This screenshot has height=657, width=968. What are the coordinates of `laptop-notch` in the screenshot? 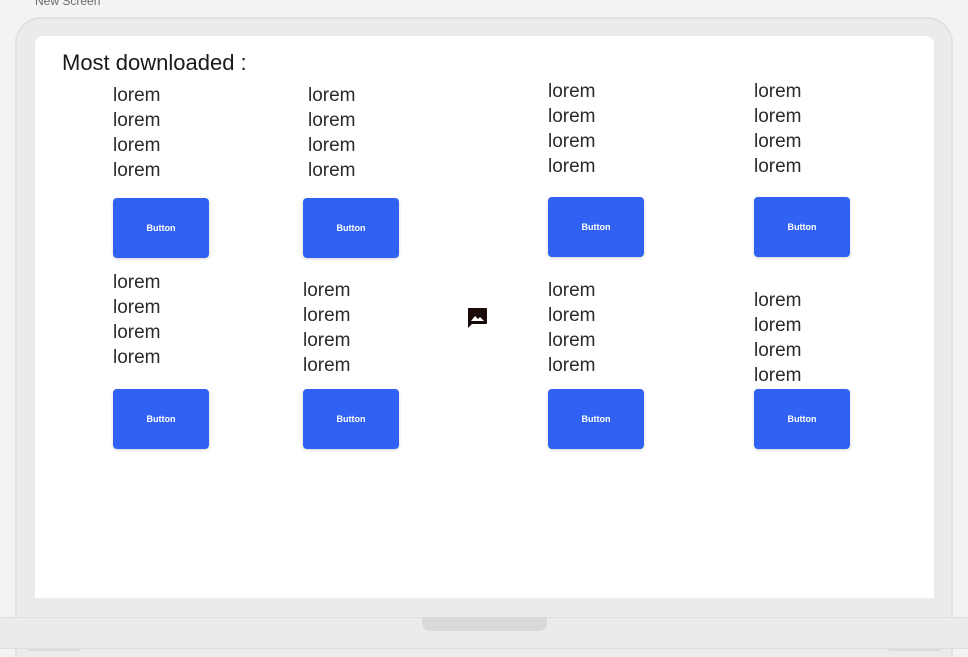 It's located at (484, 624).